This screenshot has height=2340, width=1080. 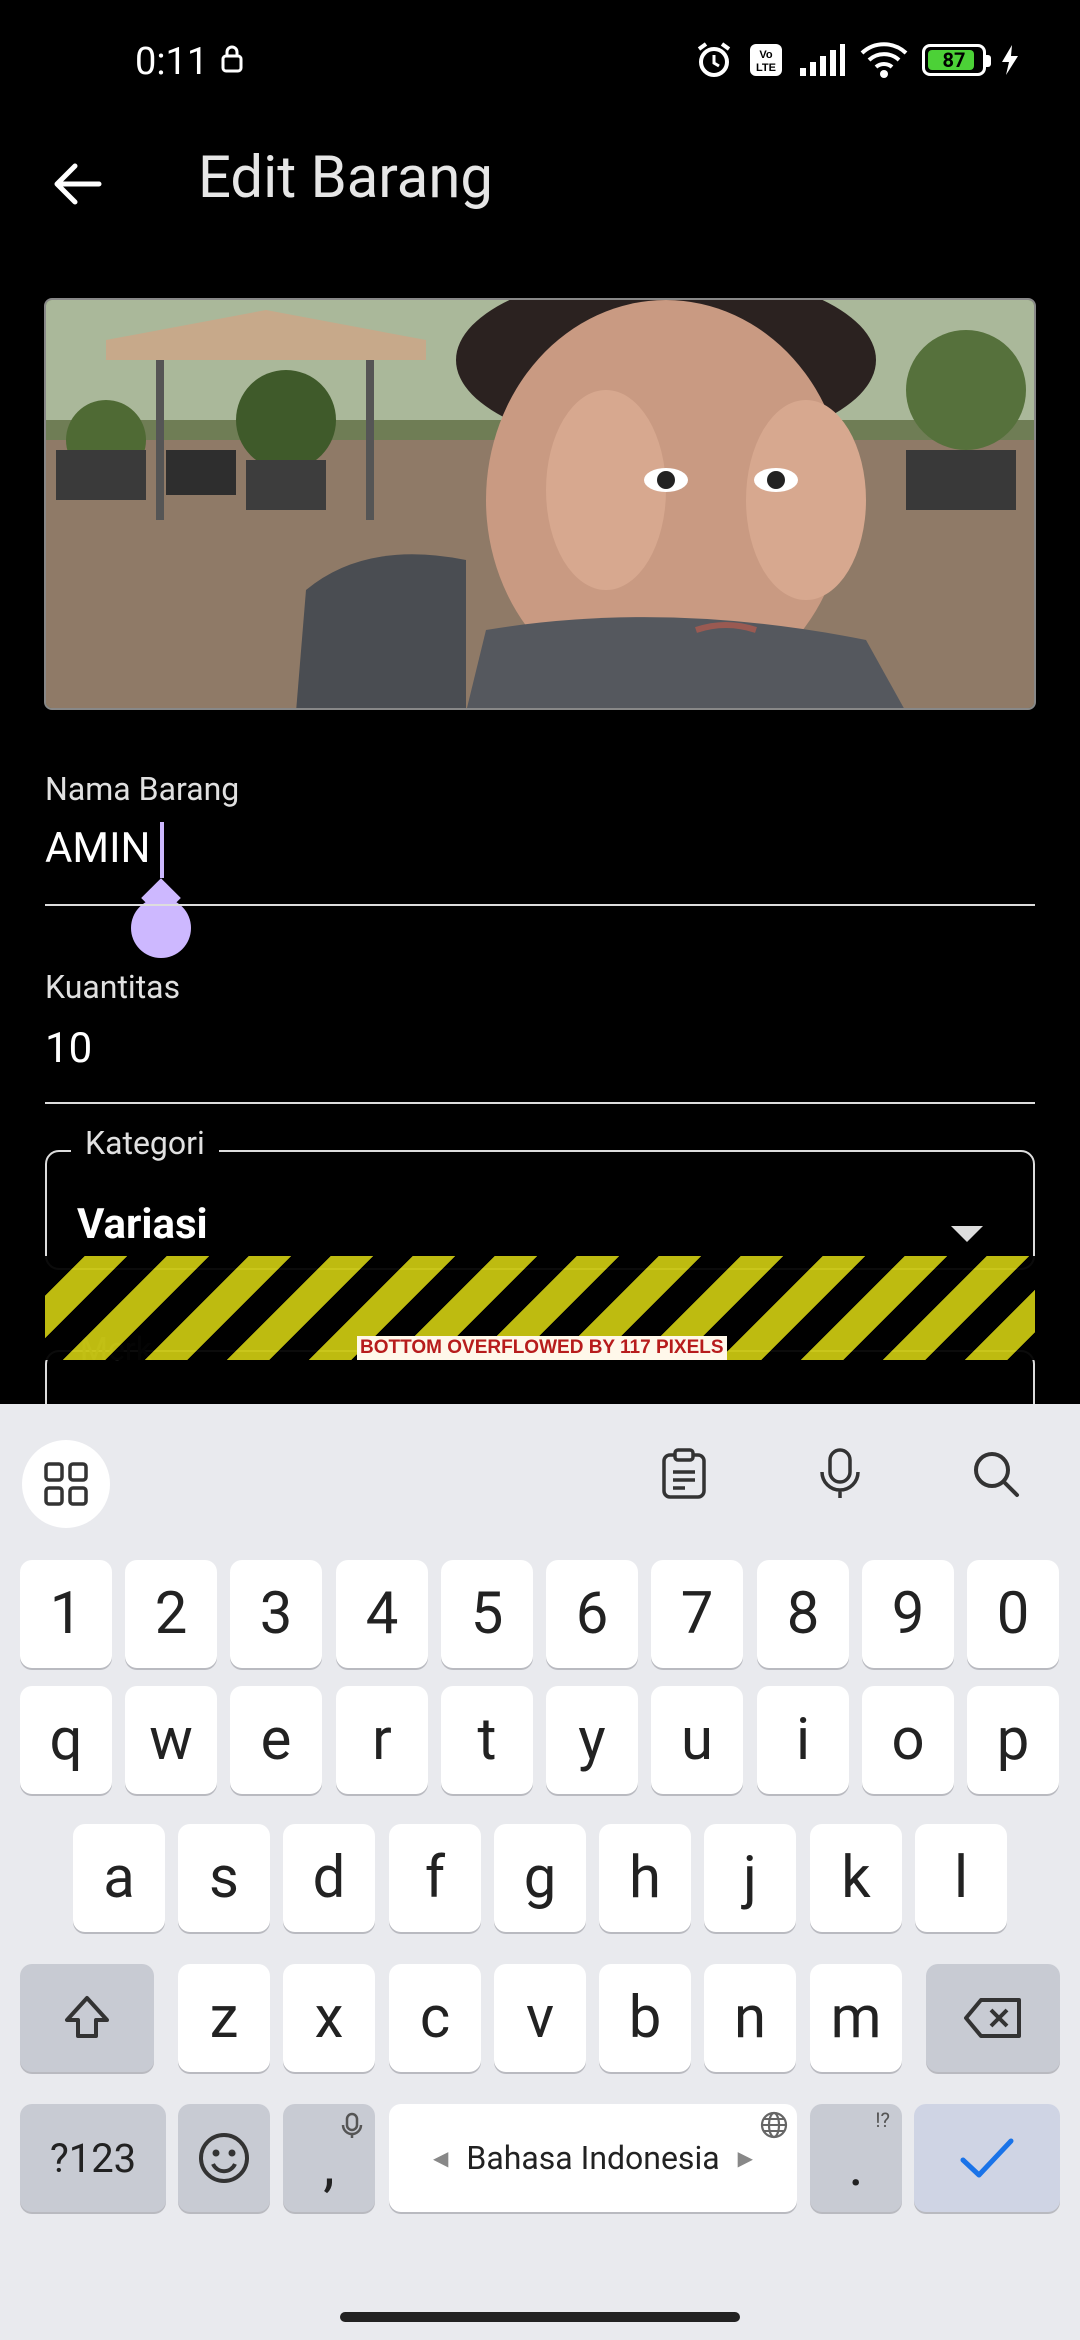 What do you see at coordinates (224, 1878) in the screenshot?
I see `key-s: s` at bounding box center [224, 1878].